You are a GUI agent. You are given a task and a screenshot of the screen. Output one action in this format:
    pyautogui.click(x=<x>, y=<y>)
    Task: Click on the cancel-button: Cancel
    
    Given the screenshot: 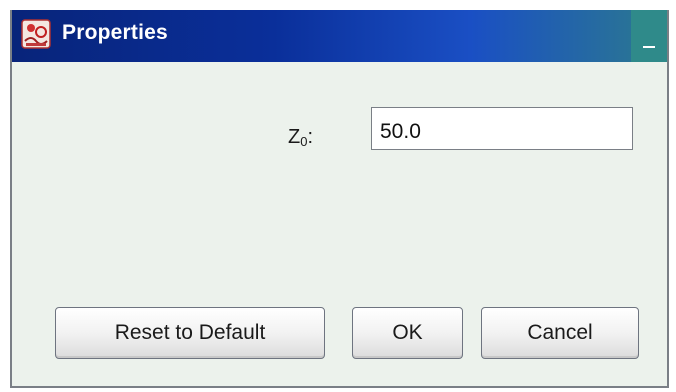 What is the action you would take?
    pyautogui.click(x=560, y=333)
    